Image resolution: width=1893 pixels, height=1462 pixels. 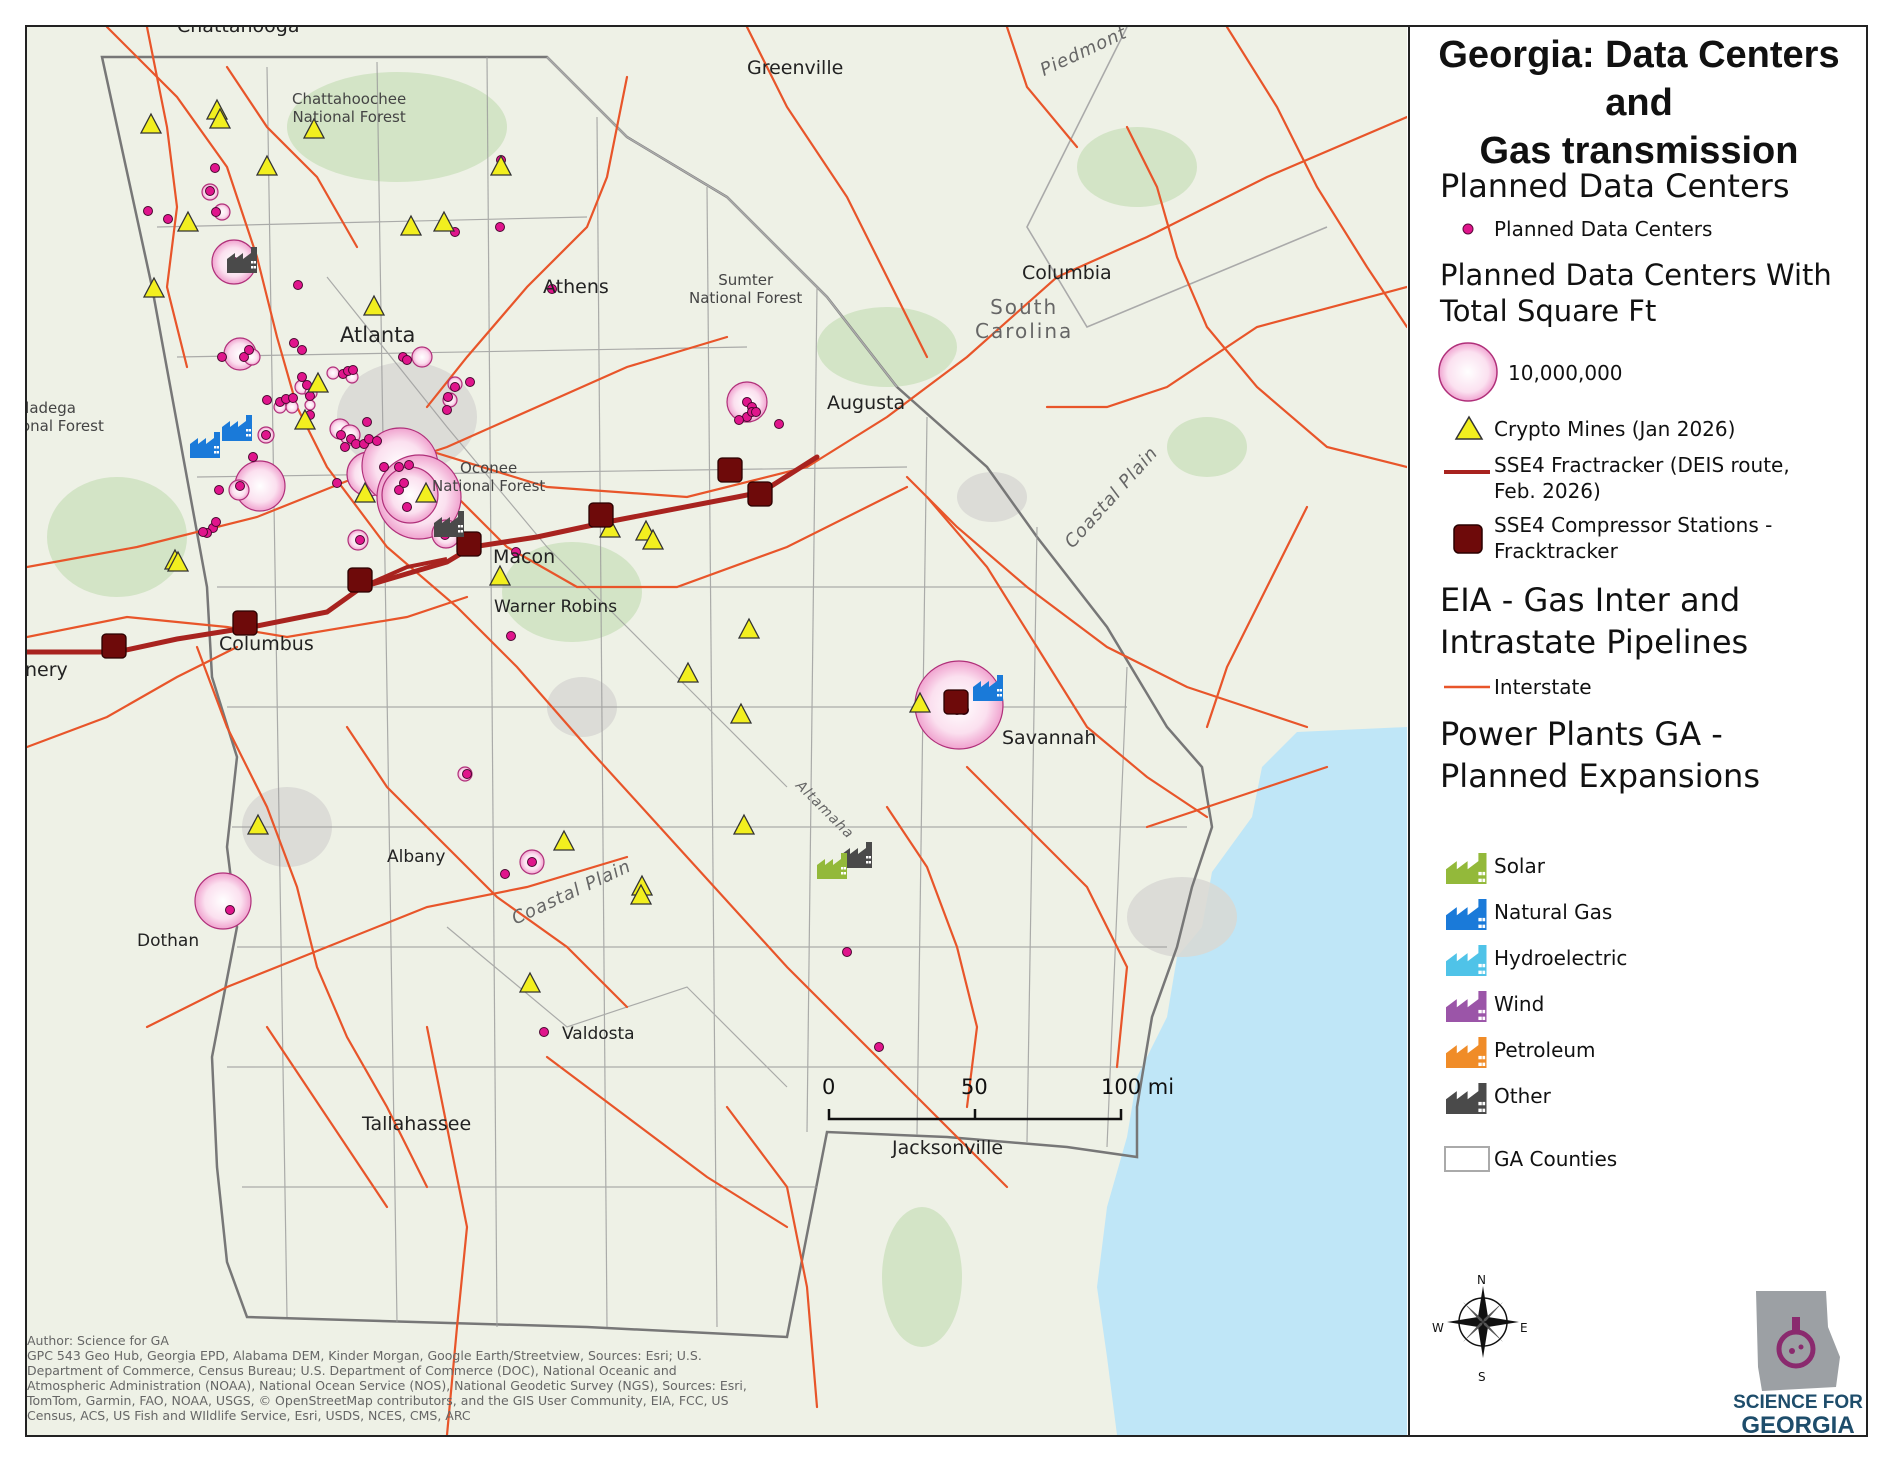 I want to click on legend-label-other: Other, so click(x=1522, y=1096).